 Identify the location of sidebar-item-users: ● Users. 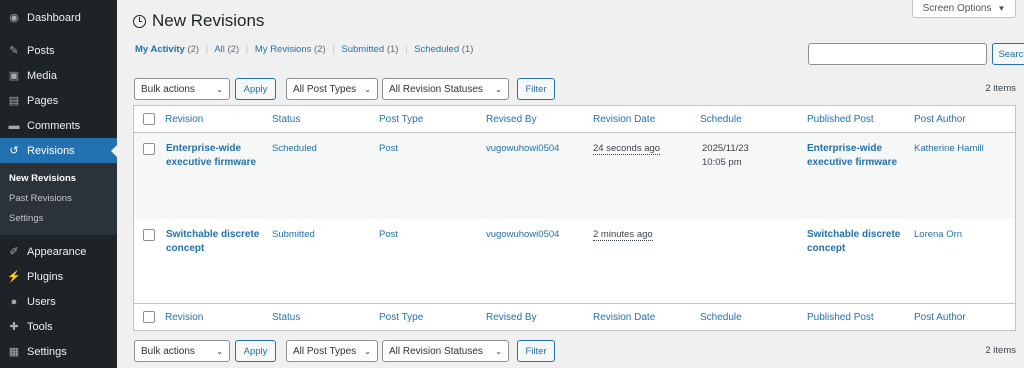
(58, 301).